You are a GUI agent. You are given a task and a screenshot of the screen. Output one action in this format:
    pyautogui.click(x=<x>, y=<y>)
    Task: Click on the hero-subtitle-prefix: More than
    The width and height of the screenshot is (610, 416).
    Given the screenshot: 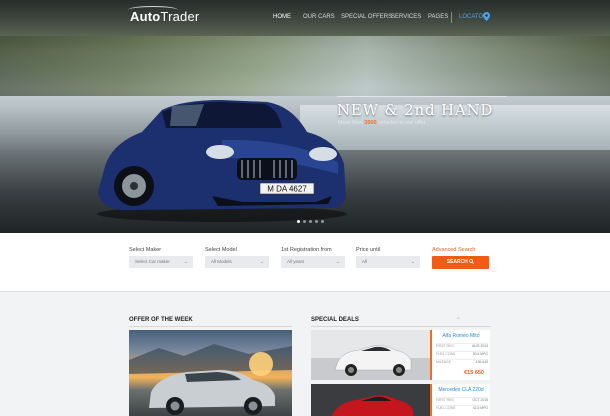 What is the action you would take?
    pyautogui.click(x=351, y=123)
    